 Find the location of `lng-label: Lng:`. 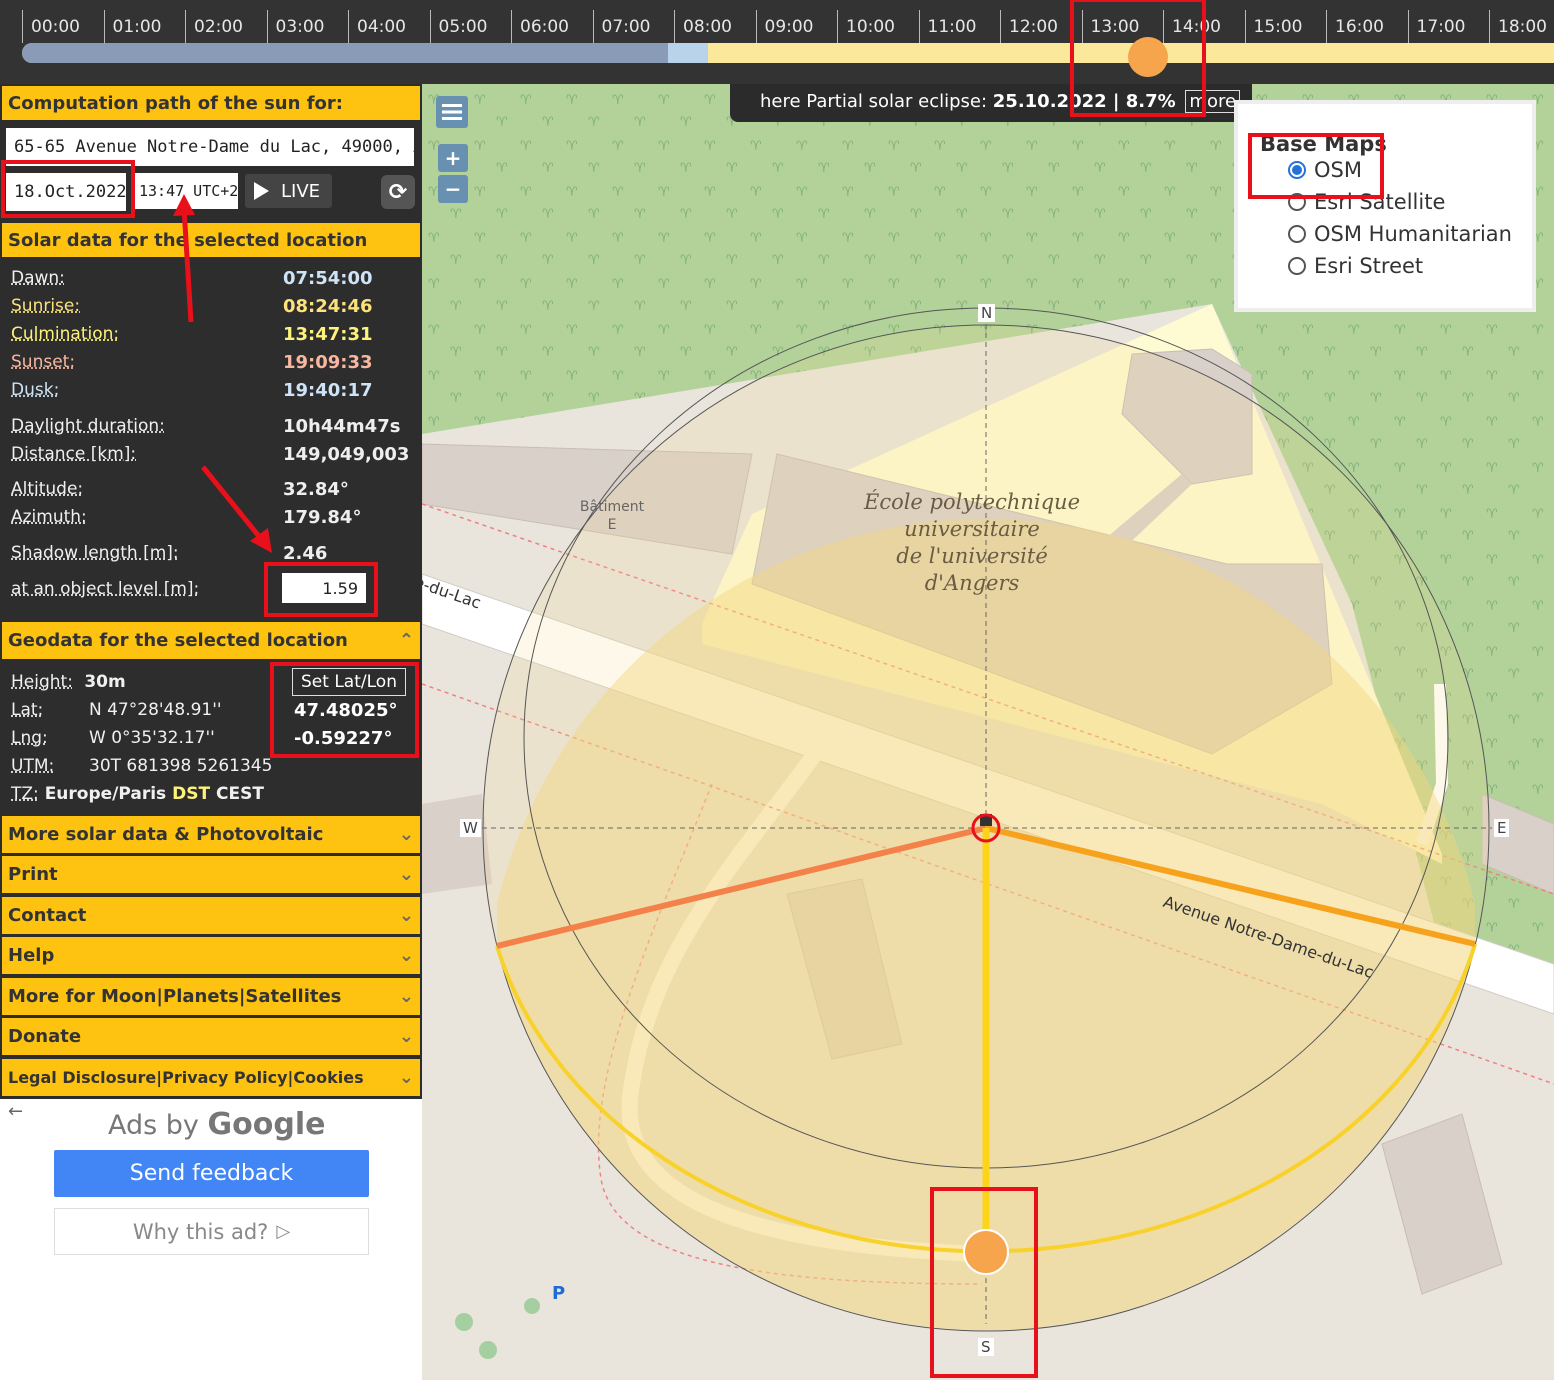

lng-label: Lng: is located at coordinates (29, 738).